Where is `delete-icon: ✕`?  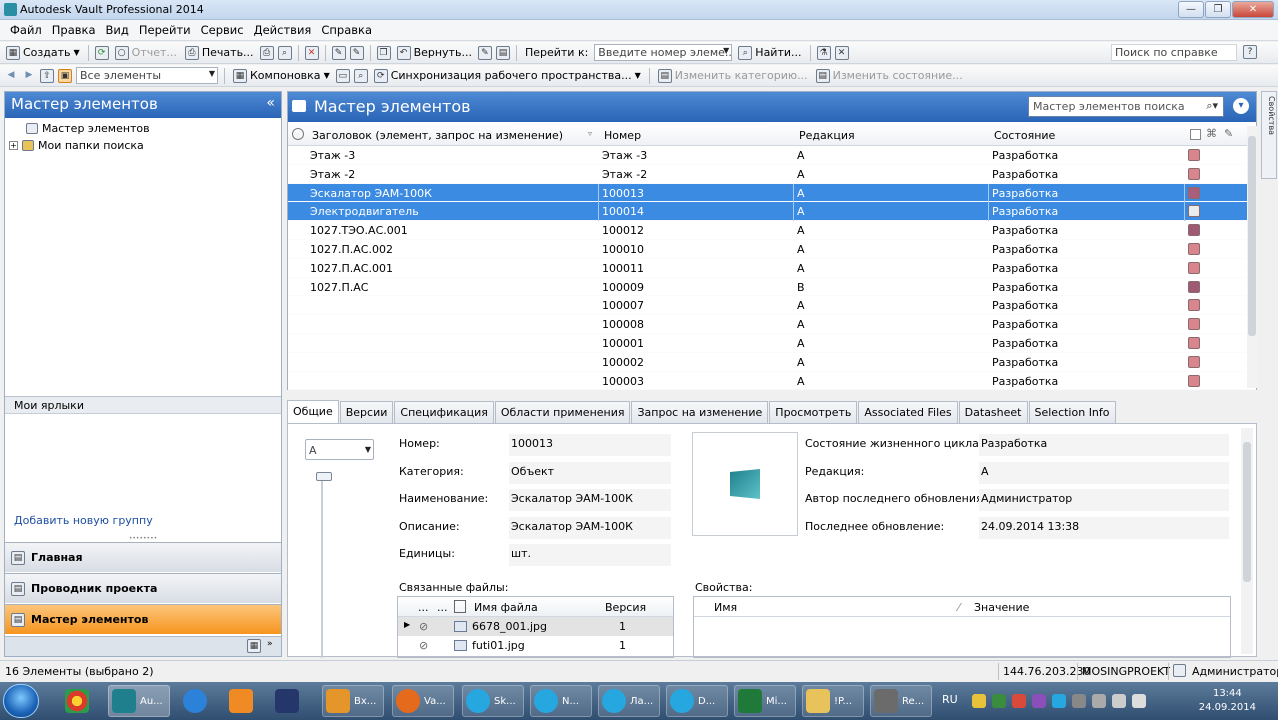 delete-icon: ✕ is located at coordinates (311, 52).